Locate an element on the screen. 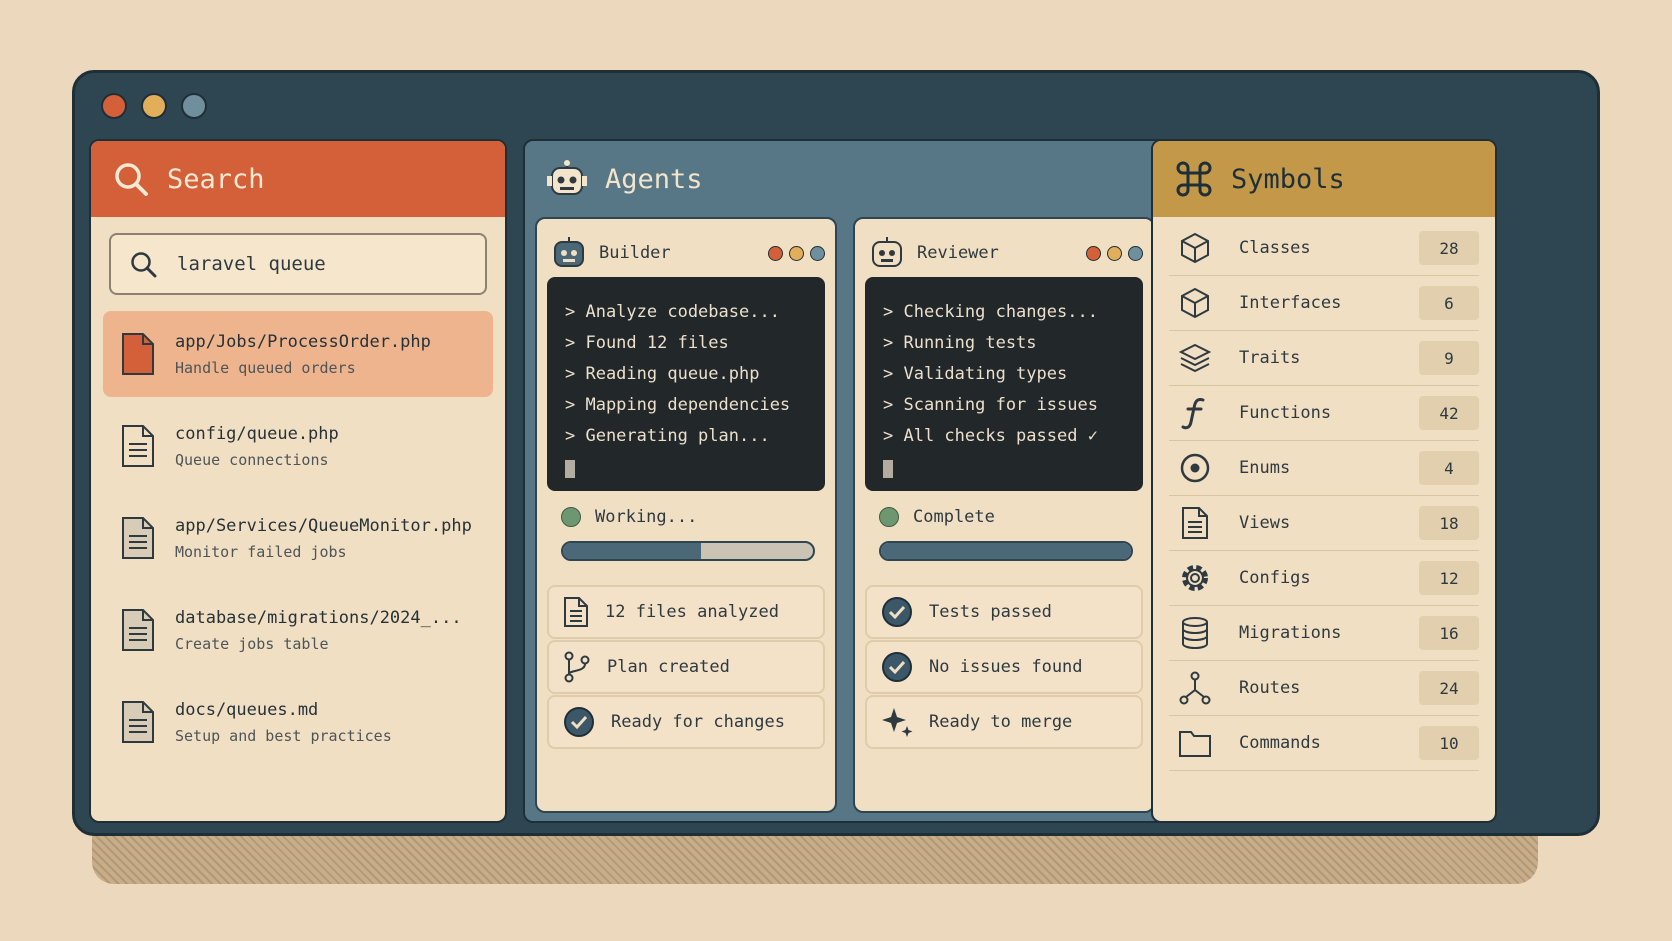 This screenshot has width=1672, height=941. symbol-label: Configs is located at coordinates (1275, 578).